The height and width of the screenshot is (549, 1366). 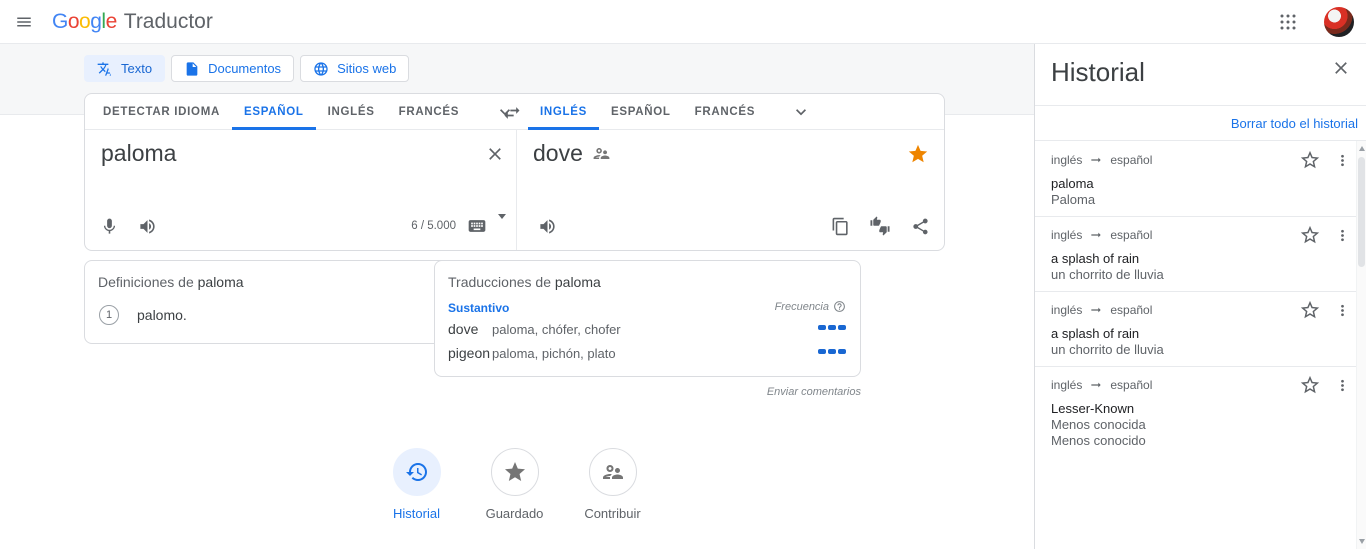 I want to click on save-translation-star-button, so click(x=918, y=154).